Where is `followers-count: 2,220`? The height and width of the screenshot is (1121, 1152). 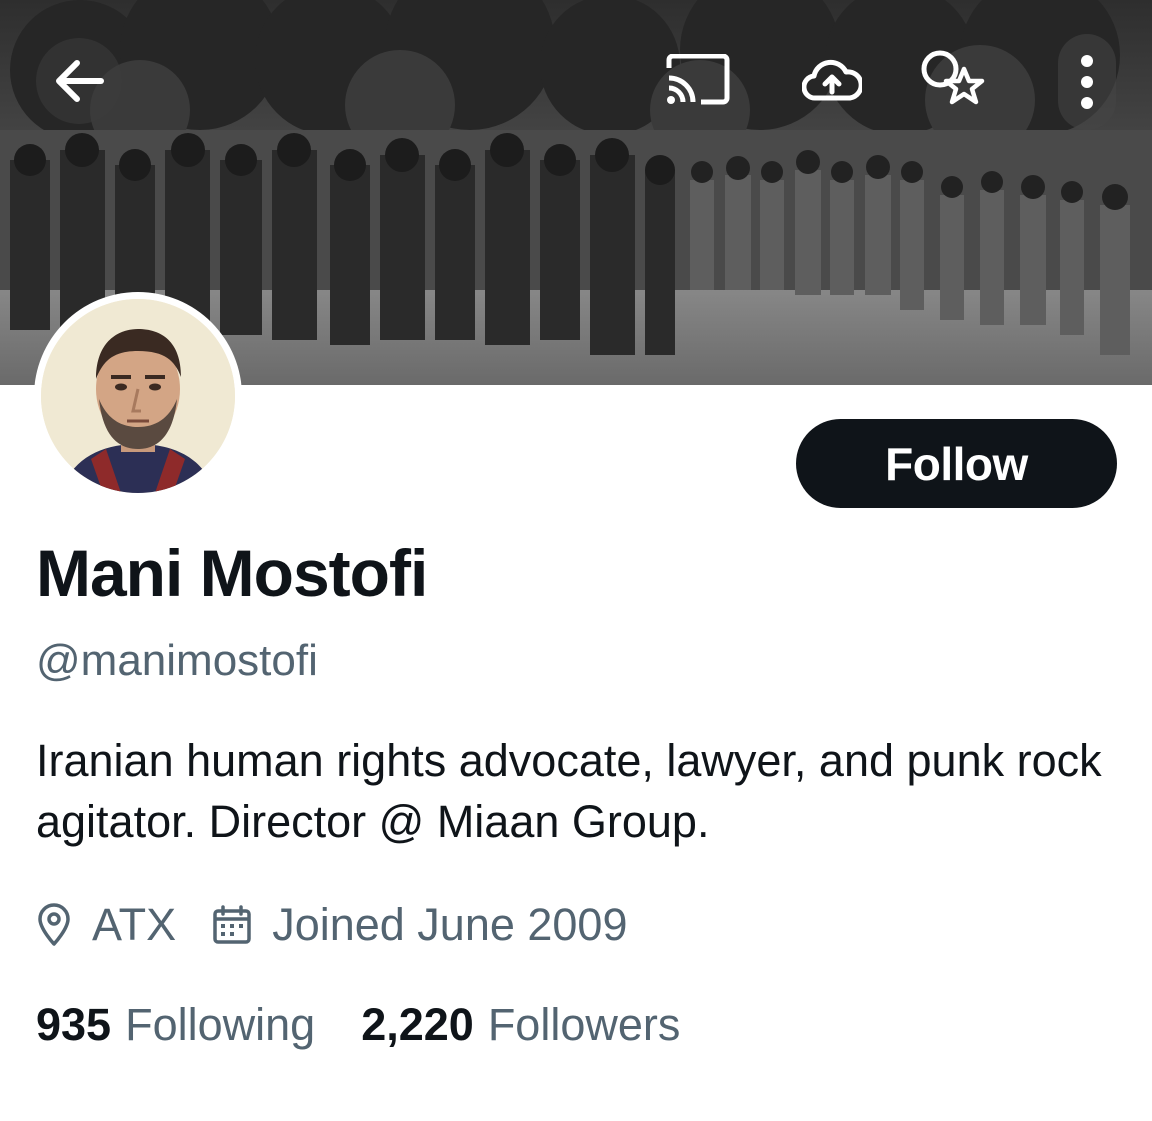
followers-count: 2,220 is located at coordinates (417, 1024).